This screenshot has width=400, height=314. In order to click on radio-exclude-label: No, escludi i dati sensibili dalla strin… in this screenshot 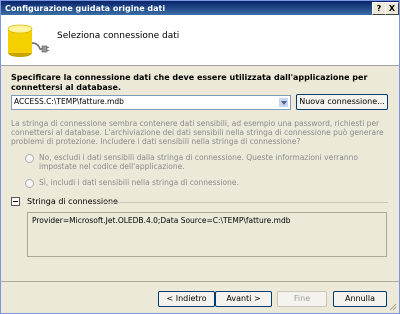, I will do `click(198, 162)`.